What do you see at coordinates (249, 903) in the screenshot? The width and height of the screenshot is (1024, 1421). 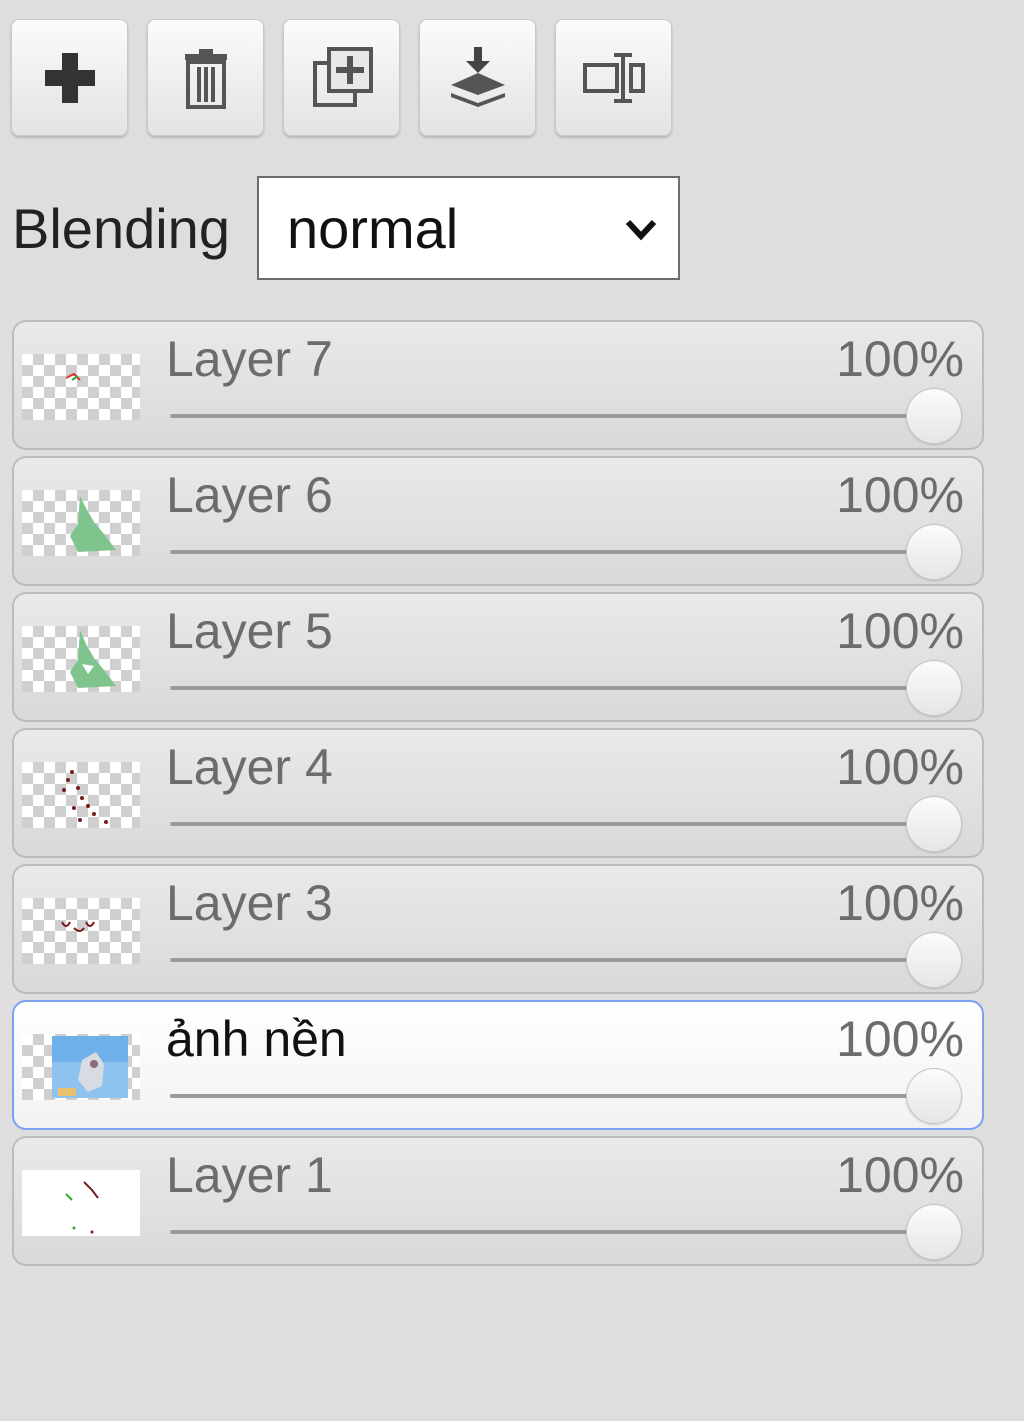 I see `layer-name: Layer 3` at bounding box center [249, 903].